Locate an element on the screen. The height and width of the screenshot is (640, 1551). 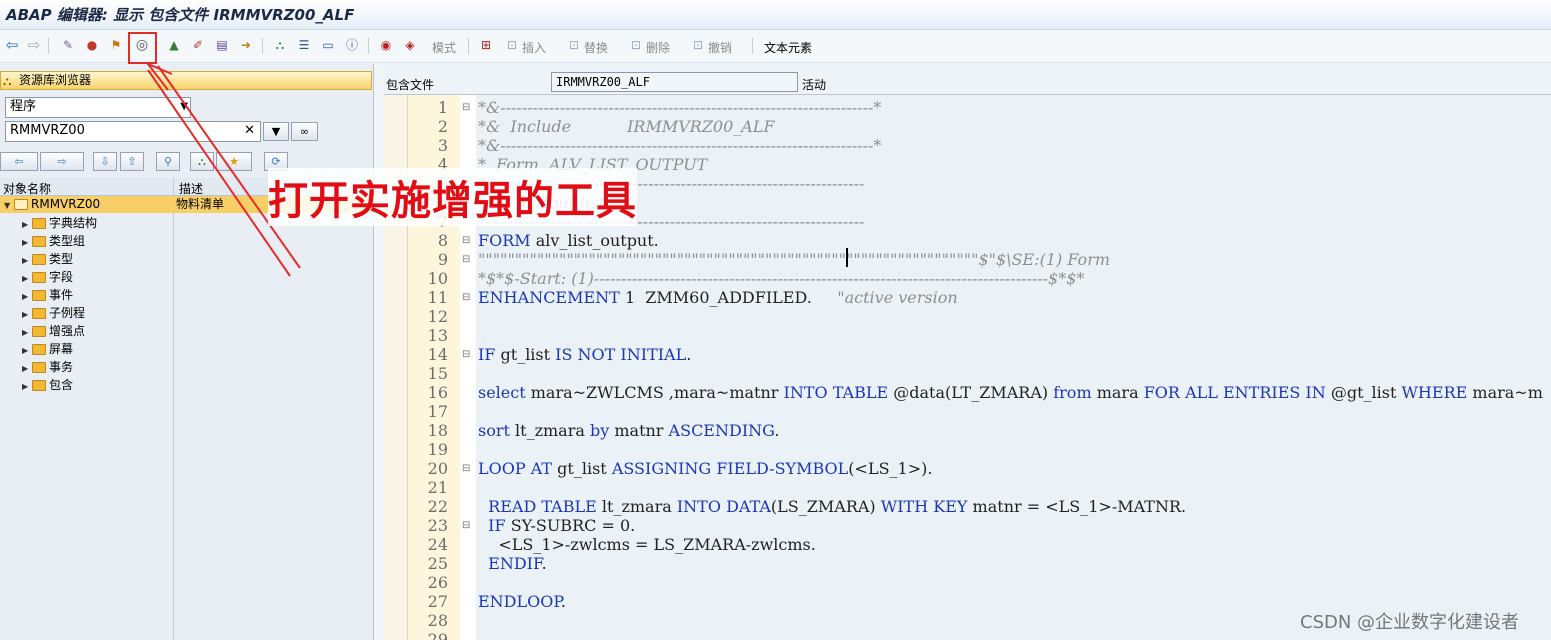
check-objects-icon: ● is located at coordinates (92, 45).